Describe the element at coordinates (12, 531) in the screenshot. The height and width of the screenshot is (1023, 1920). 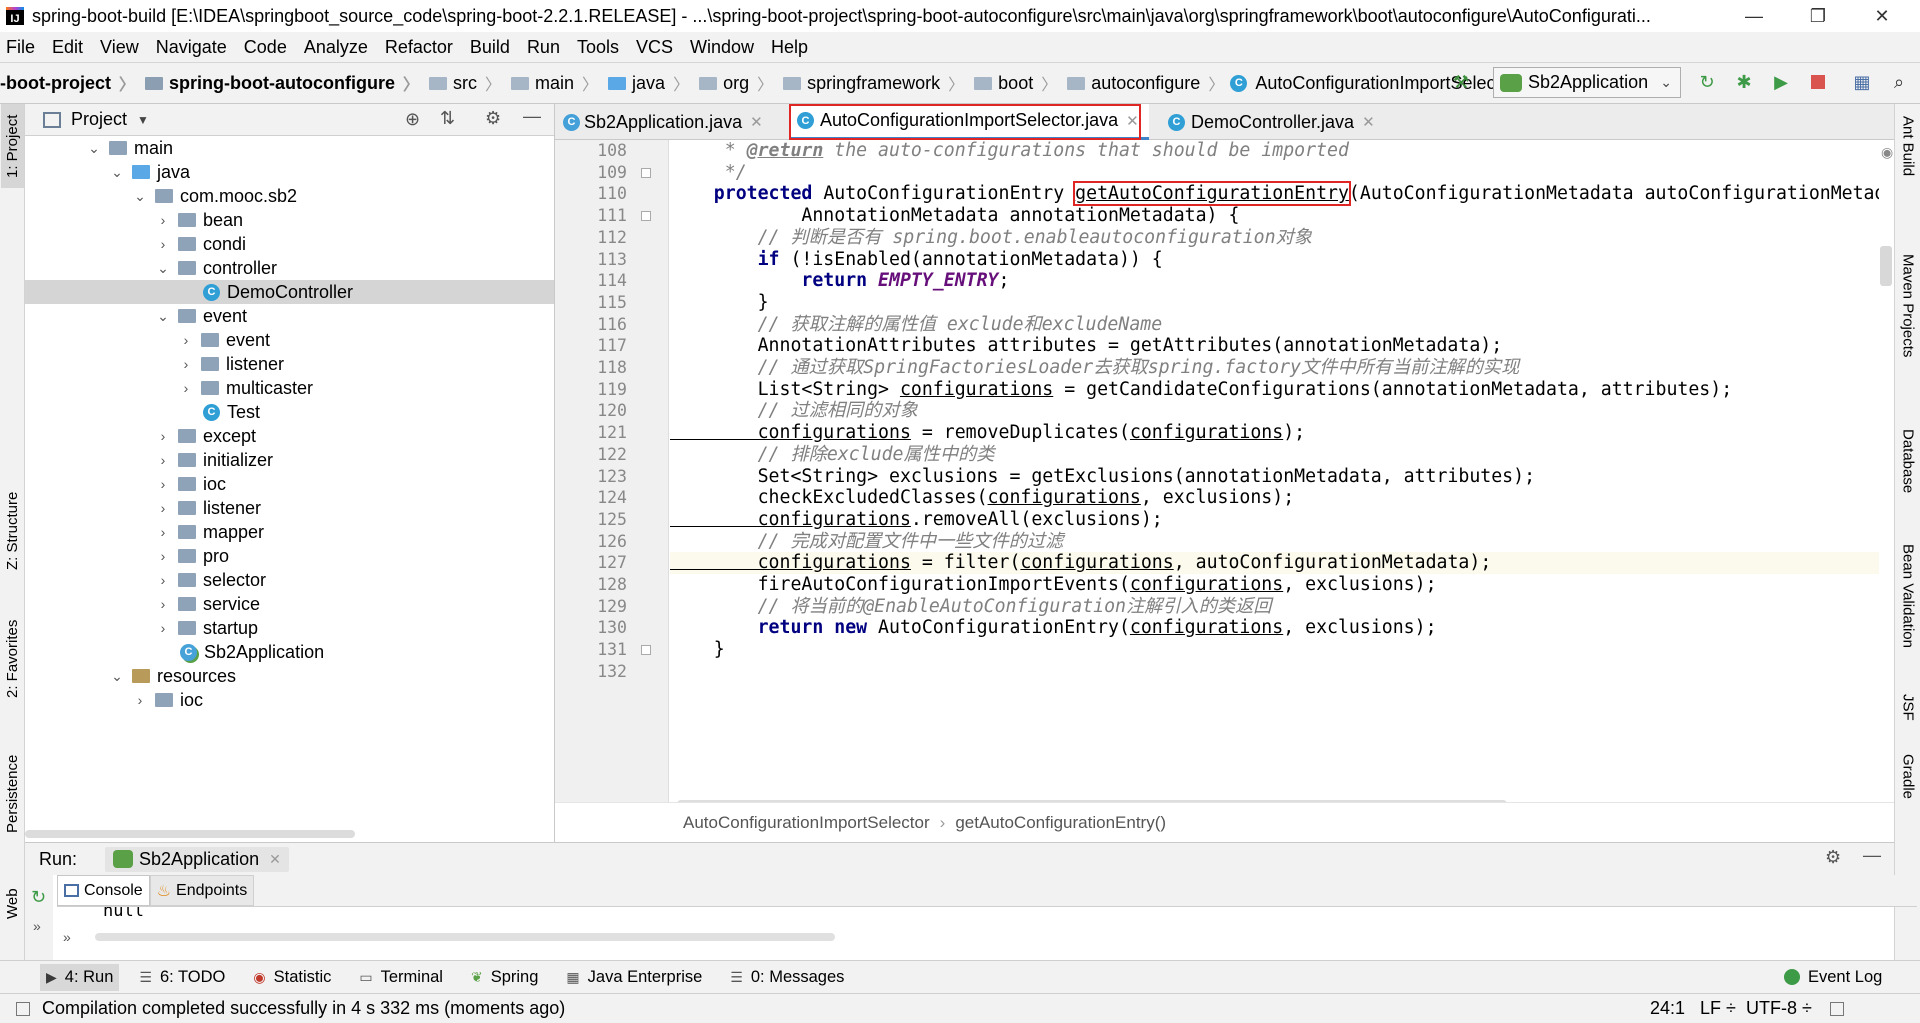
I see `tool-tab-structure: Z: Structure` at that location.